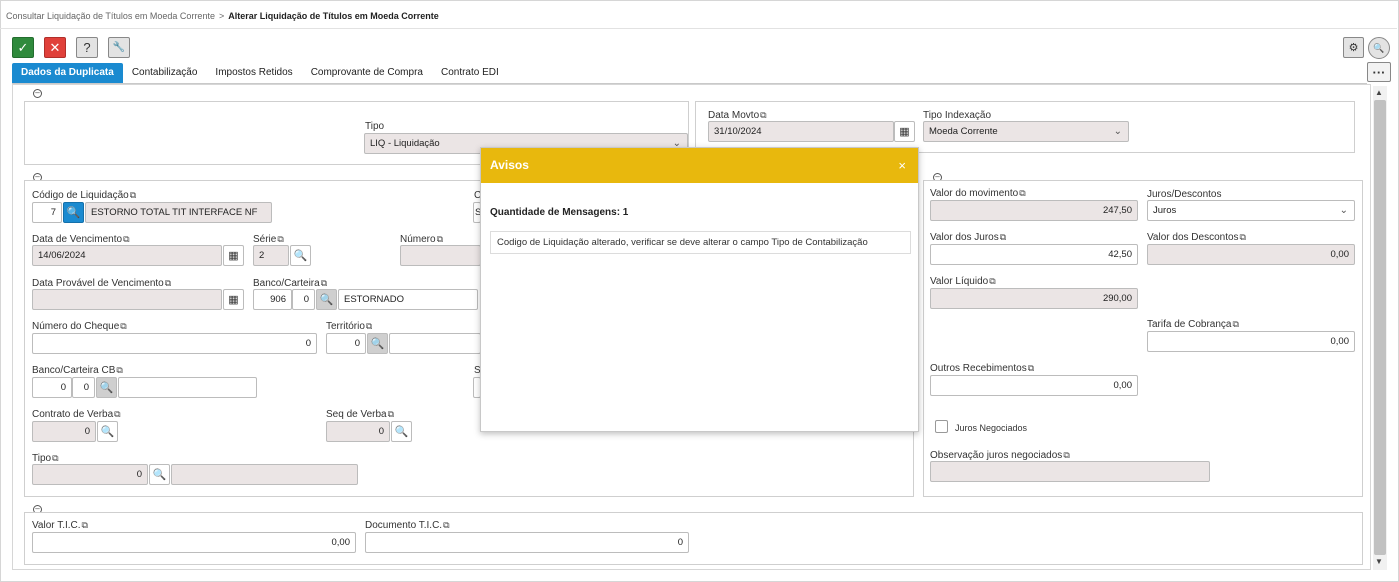  I want to click on collapse-header-section-icon: –, so click(37, 93).